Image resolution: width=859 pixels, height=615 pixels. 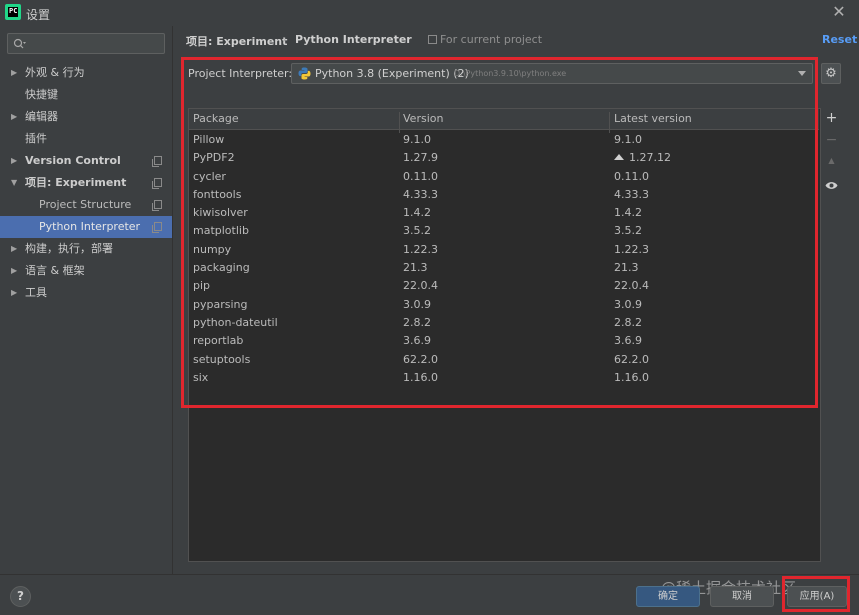 I want to click on title-bar: PC 设置 ✕, so click(x=429, y=13).